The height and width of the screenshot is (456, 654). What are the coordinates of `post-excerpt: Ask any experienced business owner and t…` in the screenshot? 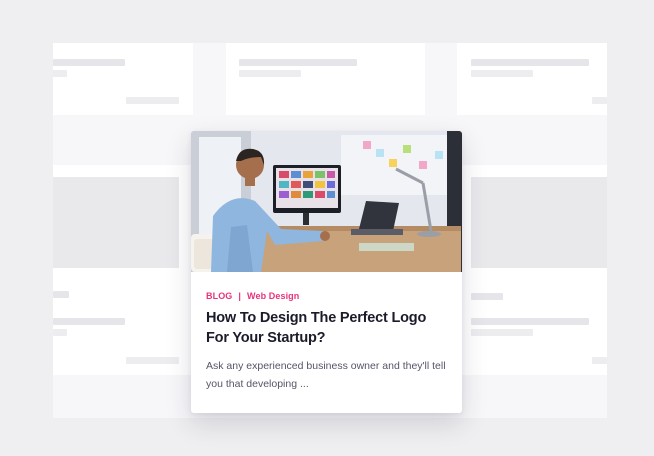 It's located at (326, 375).